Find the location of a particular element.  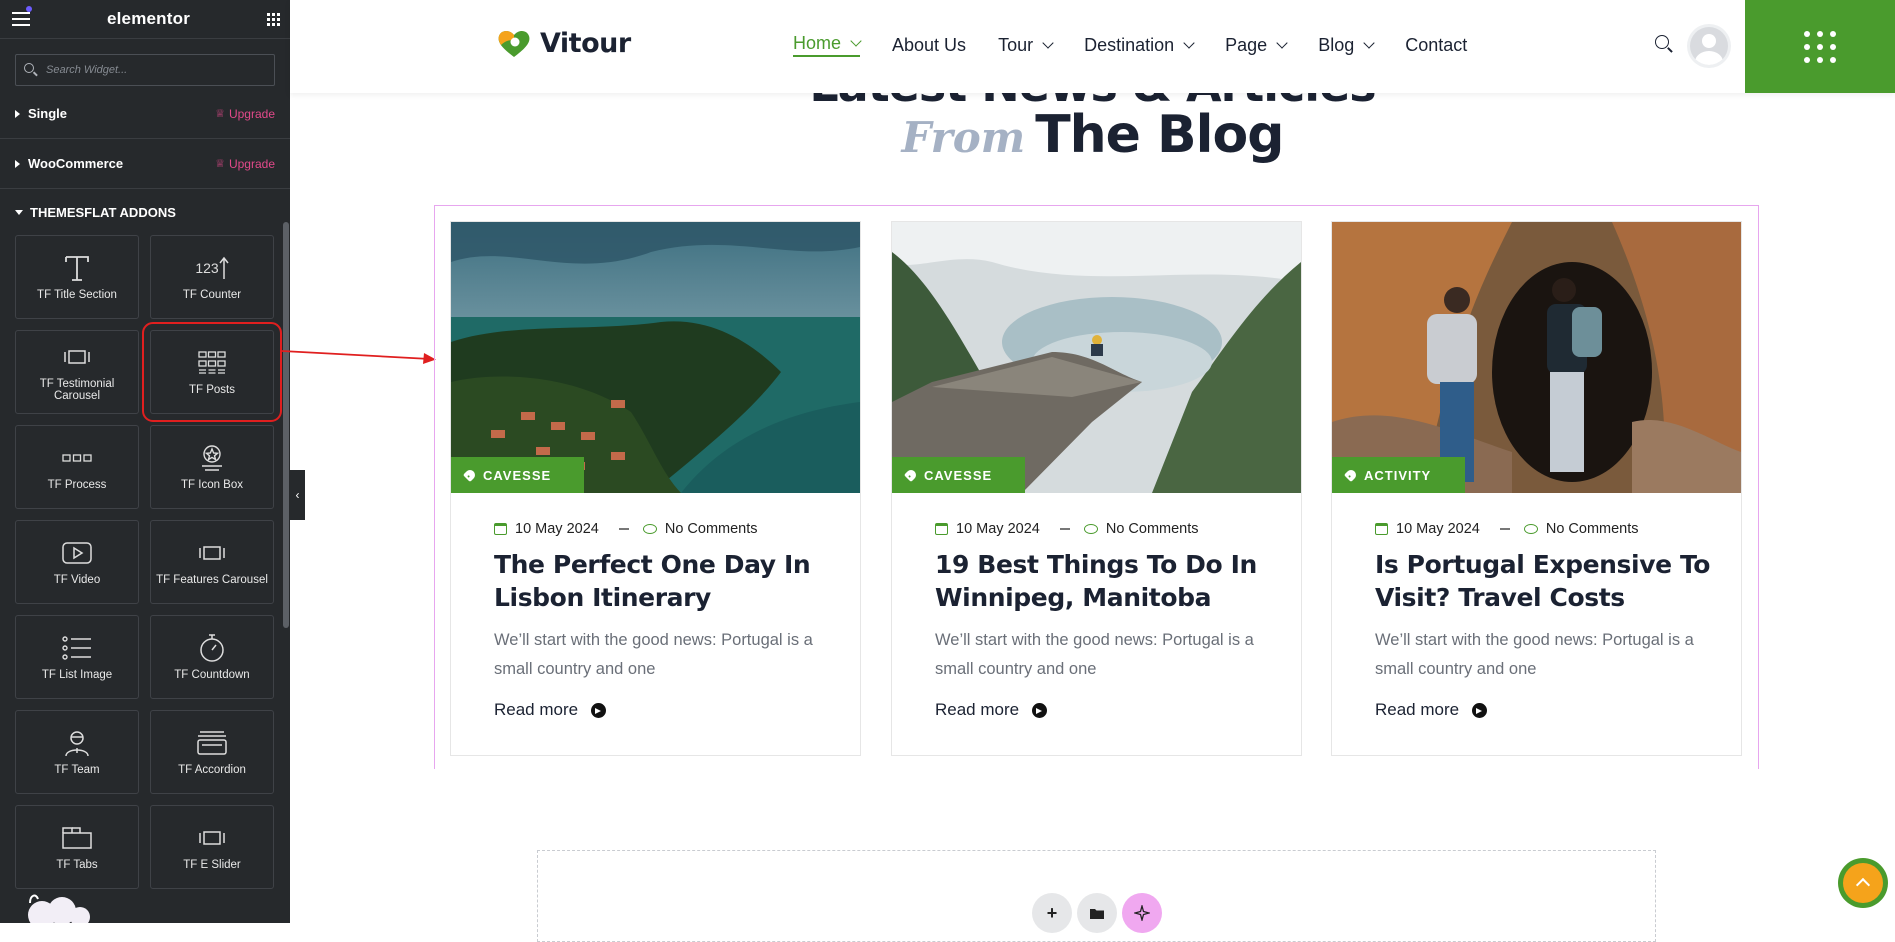

widget-label: TF Process is located at coordinates (77, 485).